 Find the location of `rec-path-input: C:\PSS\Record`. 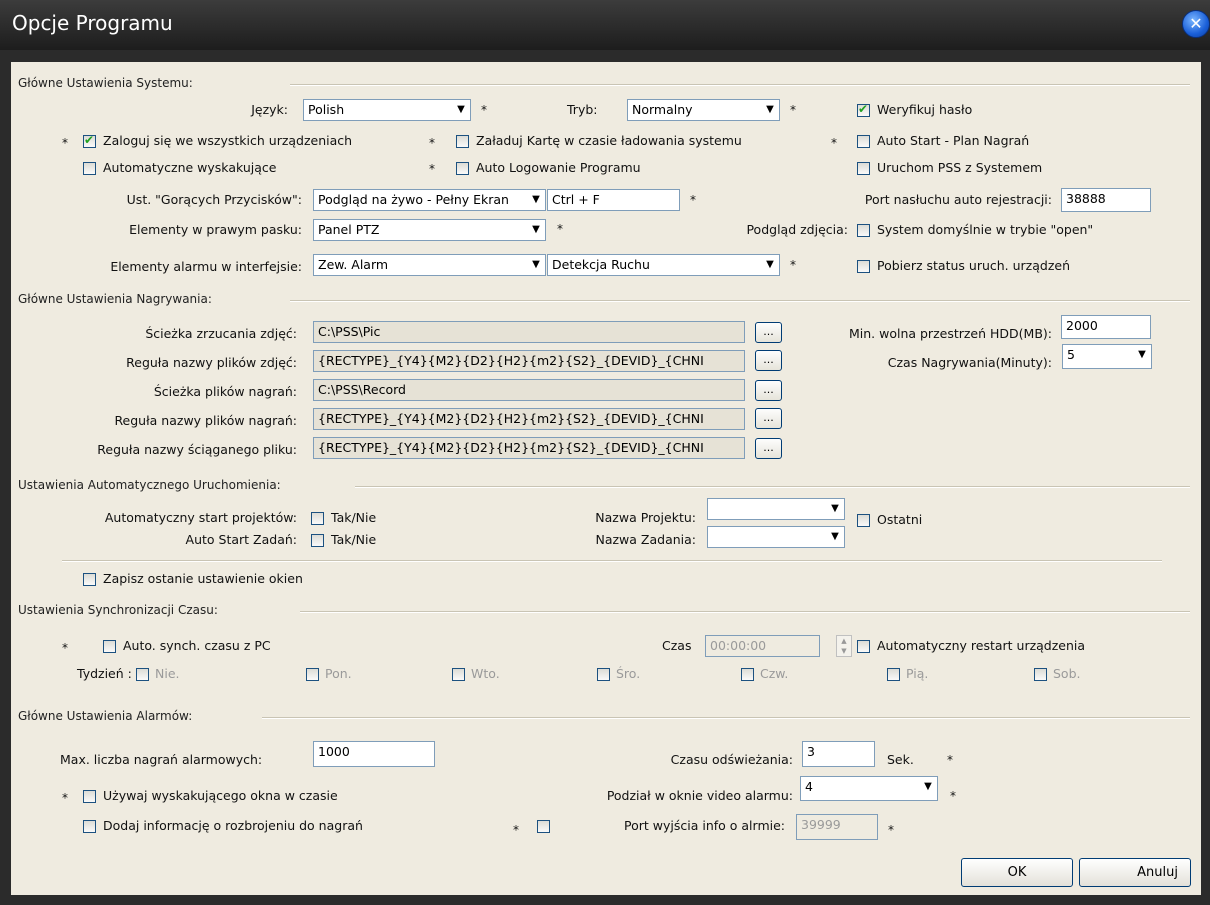

rec-path-input: C:\PSS\Record is located at coordinates (529, 390).